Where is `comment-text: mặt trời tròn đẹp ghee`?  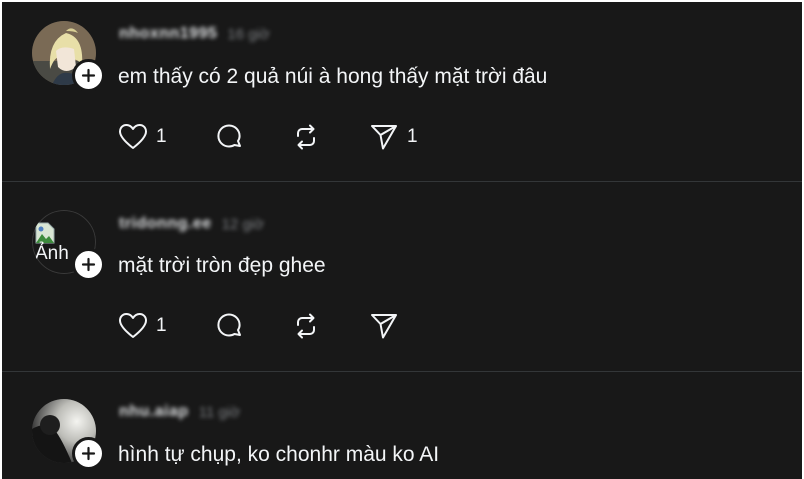
comment-text: mặt trời tròn đẹp ghee is located at coordinates (222, 265).